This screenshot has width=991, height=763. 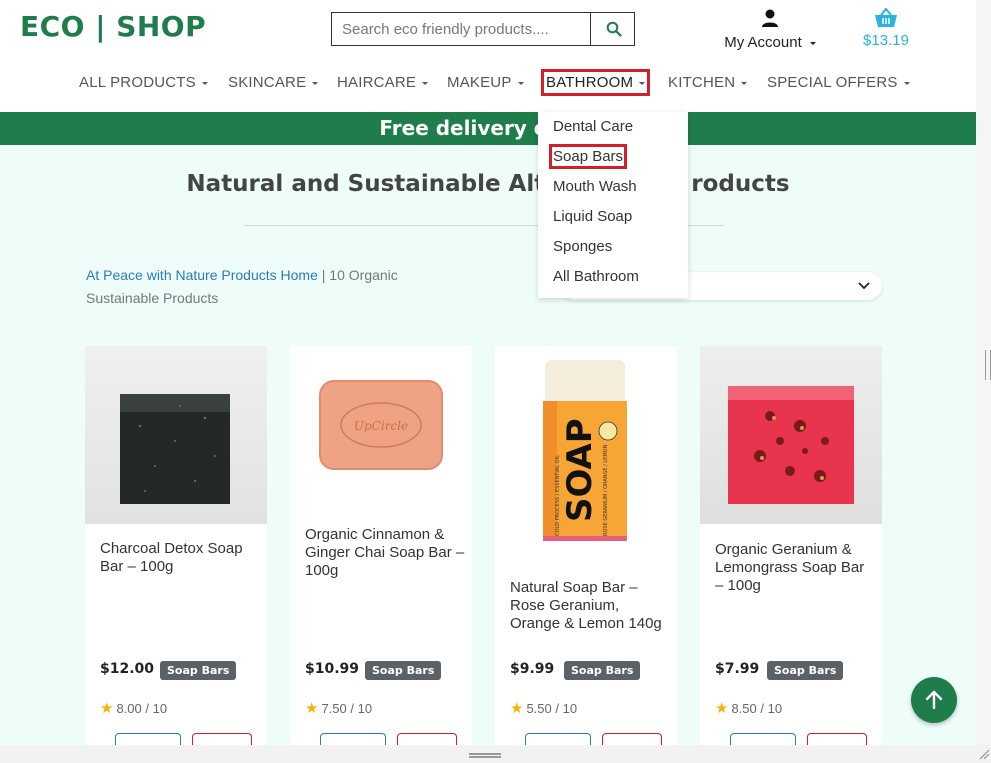 I want to click on dropdown-item-mouth-wash: Mouth Wash, so click(x=595, y=186).